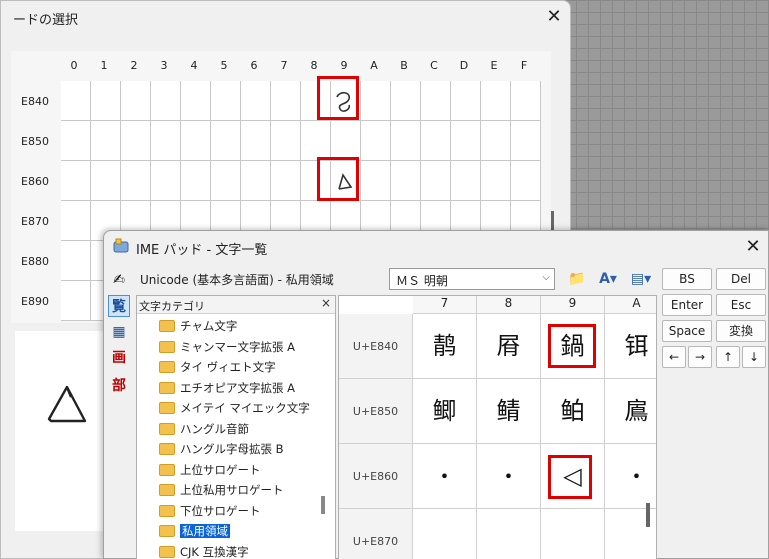  What do you see at coordinates (700, 357) in the screenshot?
I see `arrow-right-key: →` at bounding box center [700, 357].